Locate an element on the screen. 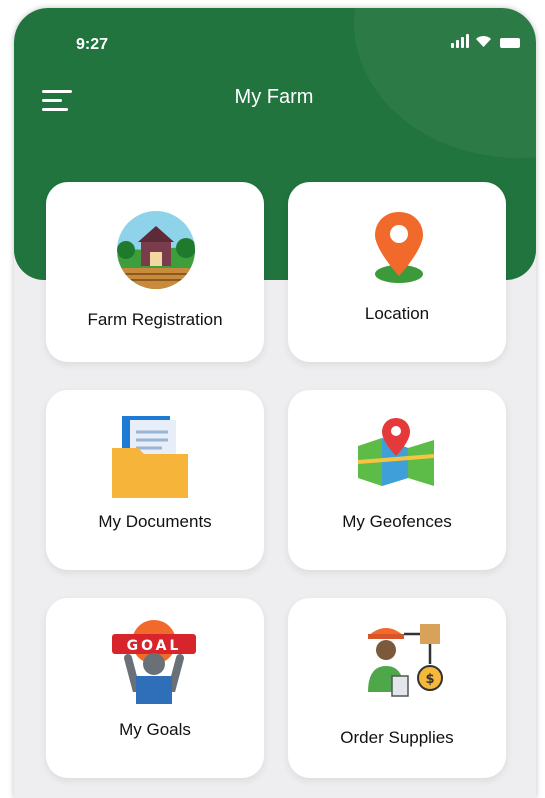  wifi-icon is located at coordinates (483, 41).